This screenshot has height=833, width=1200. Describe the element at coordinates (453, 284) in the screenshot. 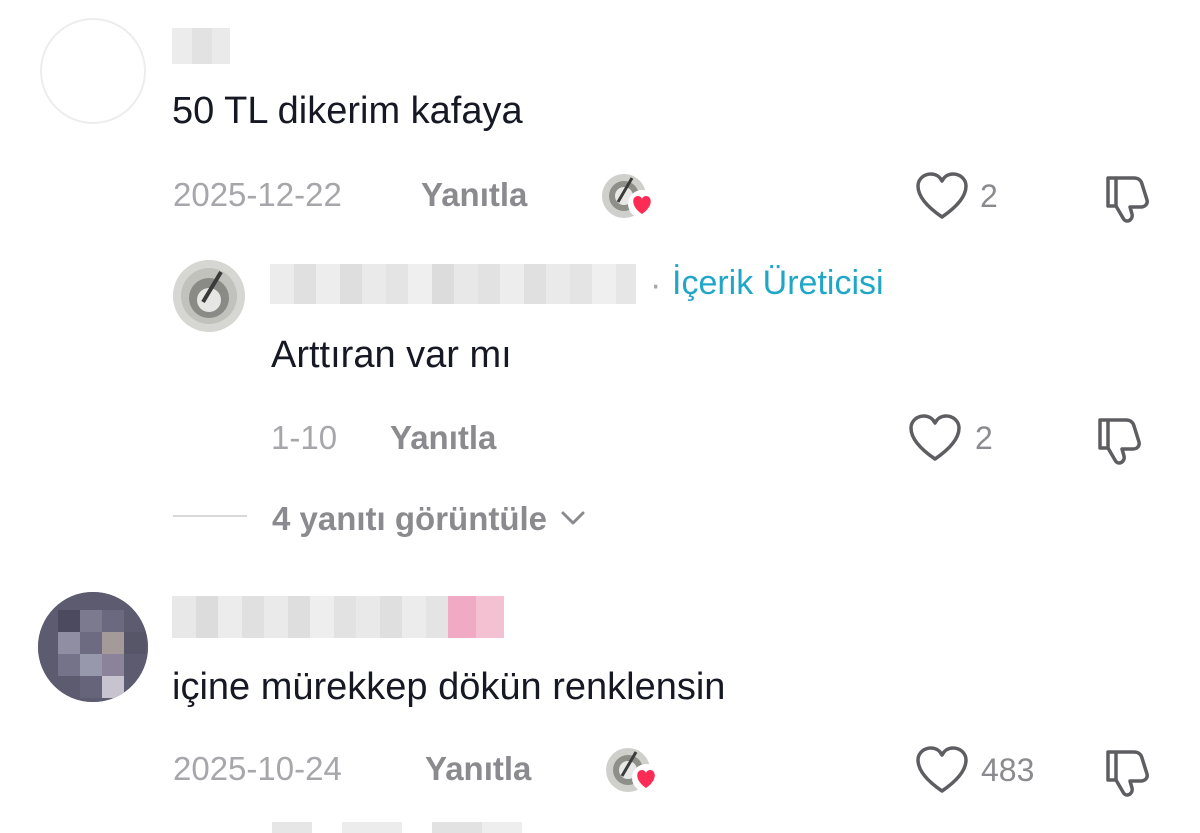

I see `creator-username-redacted` at that location.